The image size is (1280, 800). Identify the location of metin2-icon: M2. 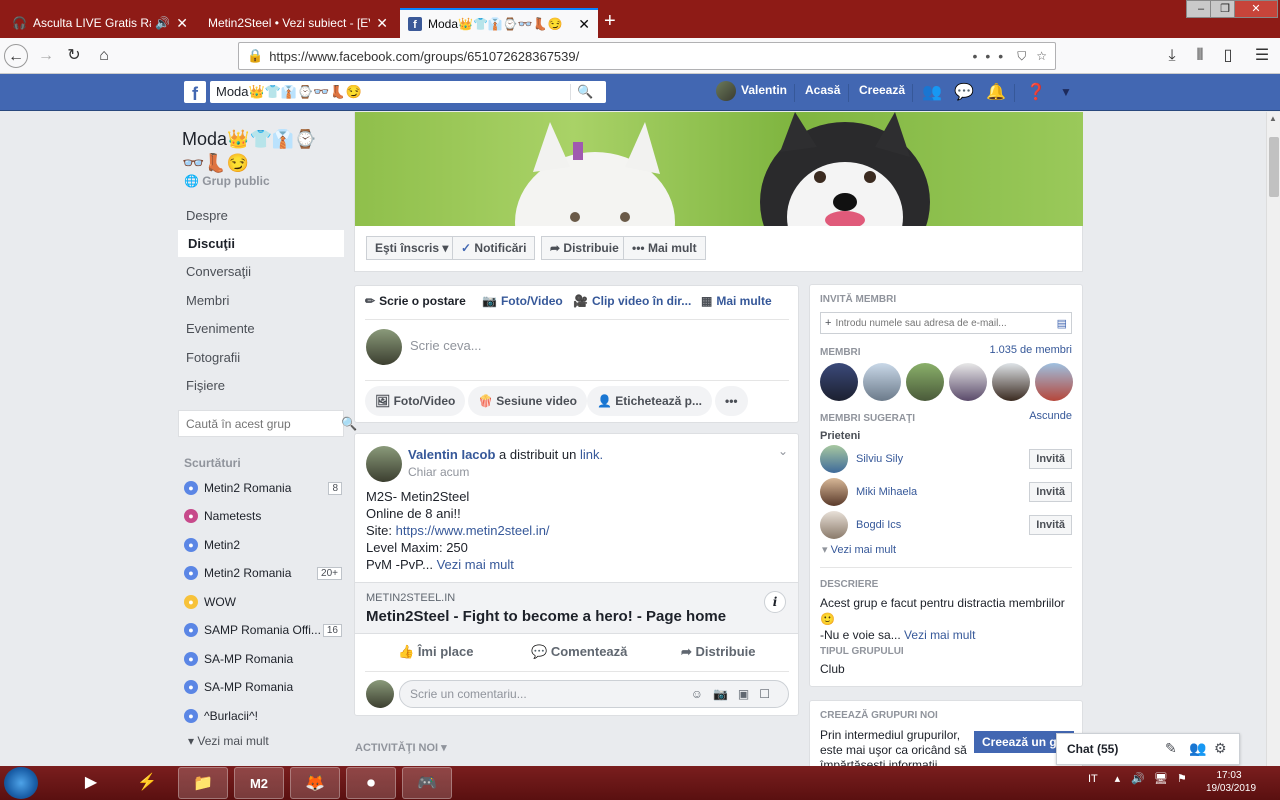
(259, 783).